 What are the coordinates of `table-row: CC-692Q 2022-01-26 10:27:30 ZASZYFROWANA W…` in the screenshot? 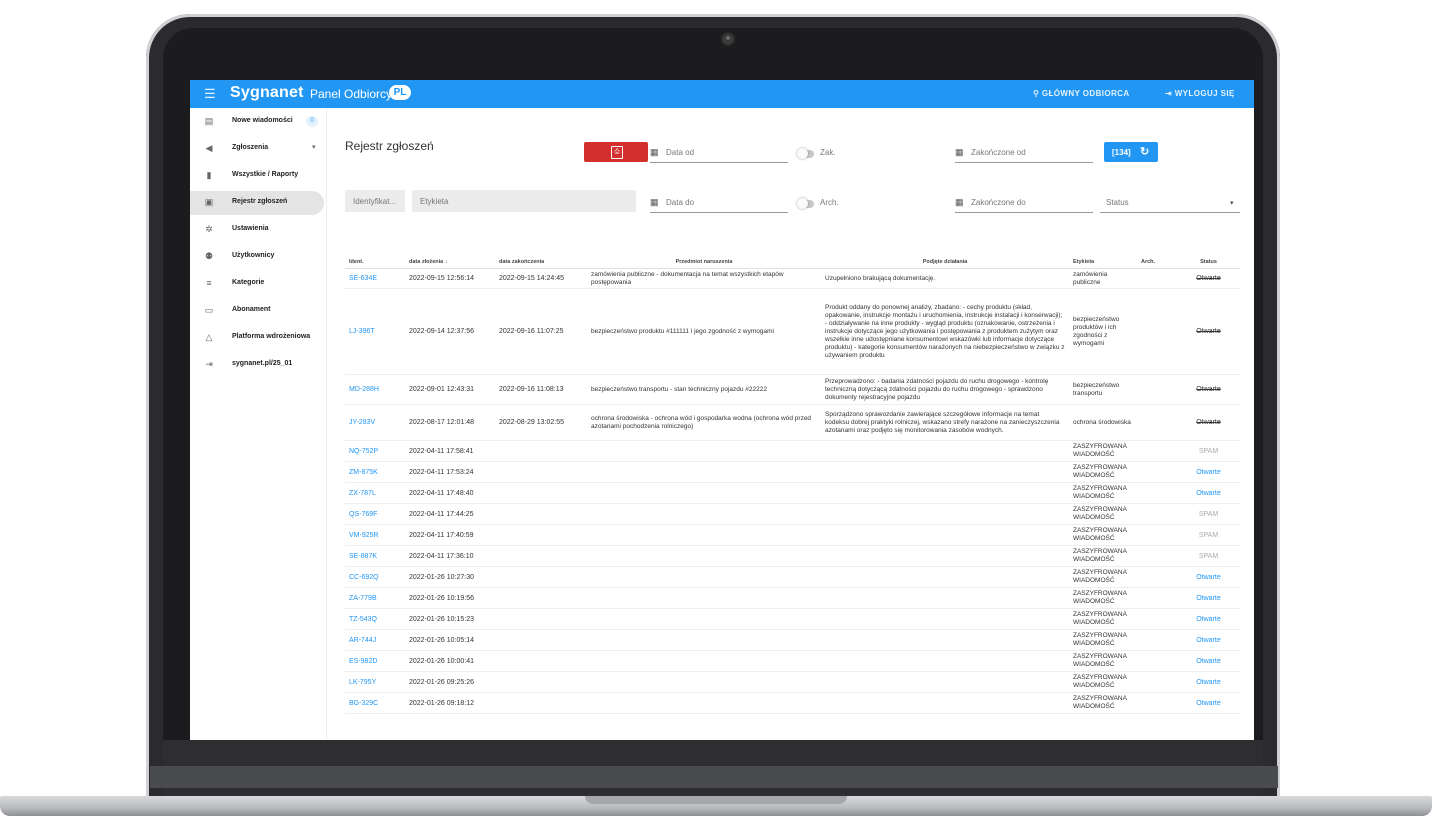 It's located at (792, 577).